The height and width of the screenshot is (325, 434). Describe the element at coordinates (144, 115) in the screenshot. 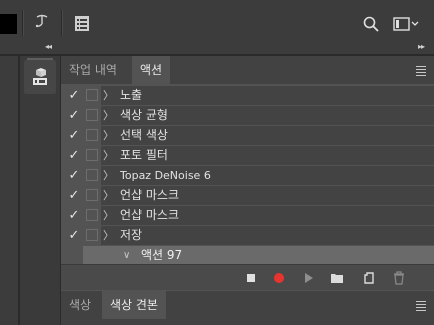

I see `action-step-label: 색상 균형` at that location.